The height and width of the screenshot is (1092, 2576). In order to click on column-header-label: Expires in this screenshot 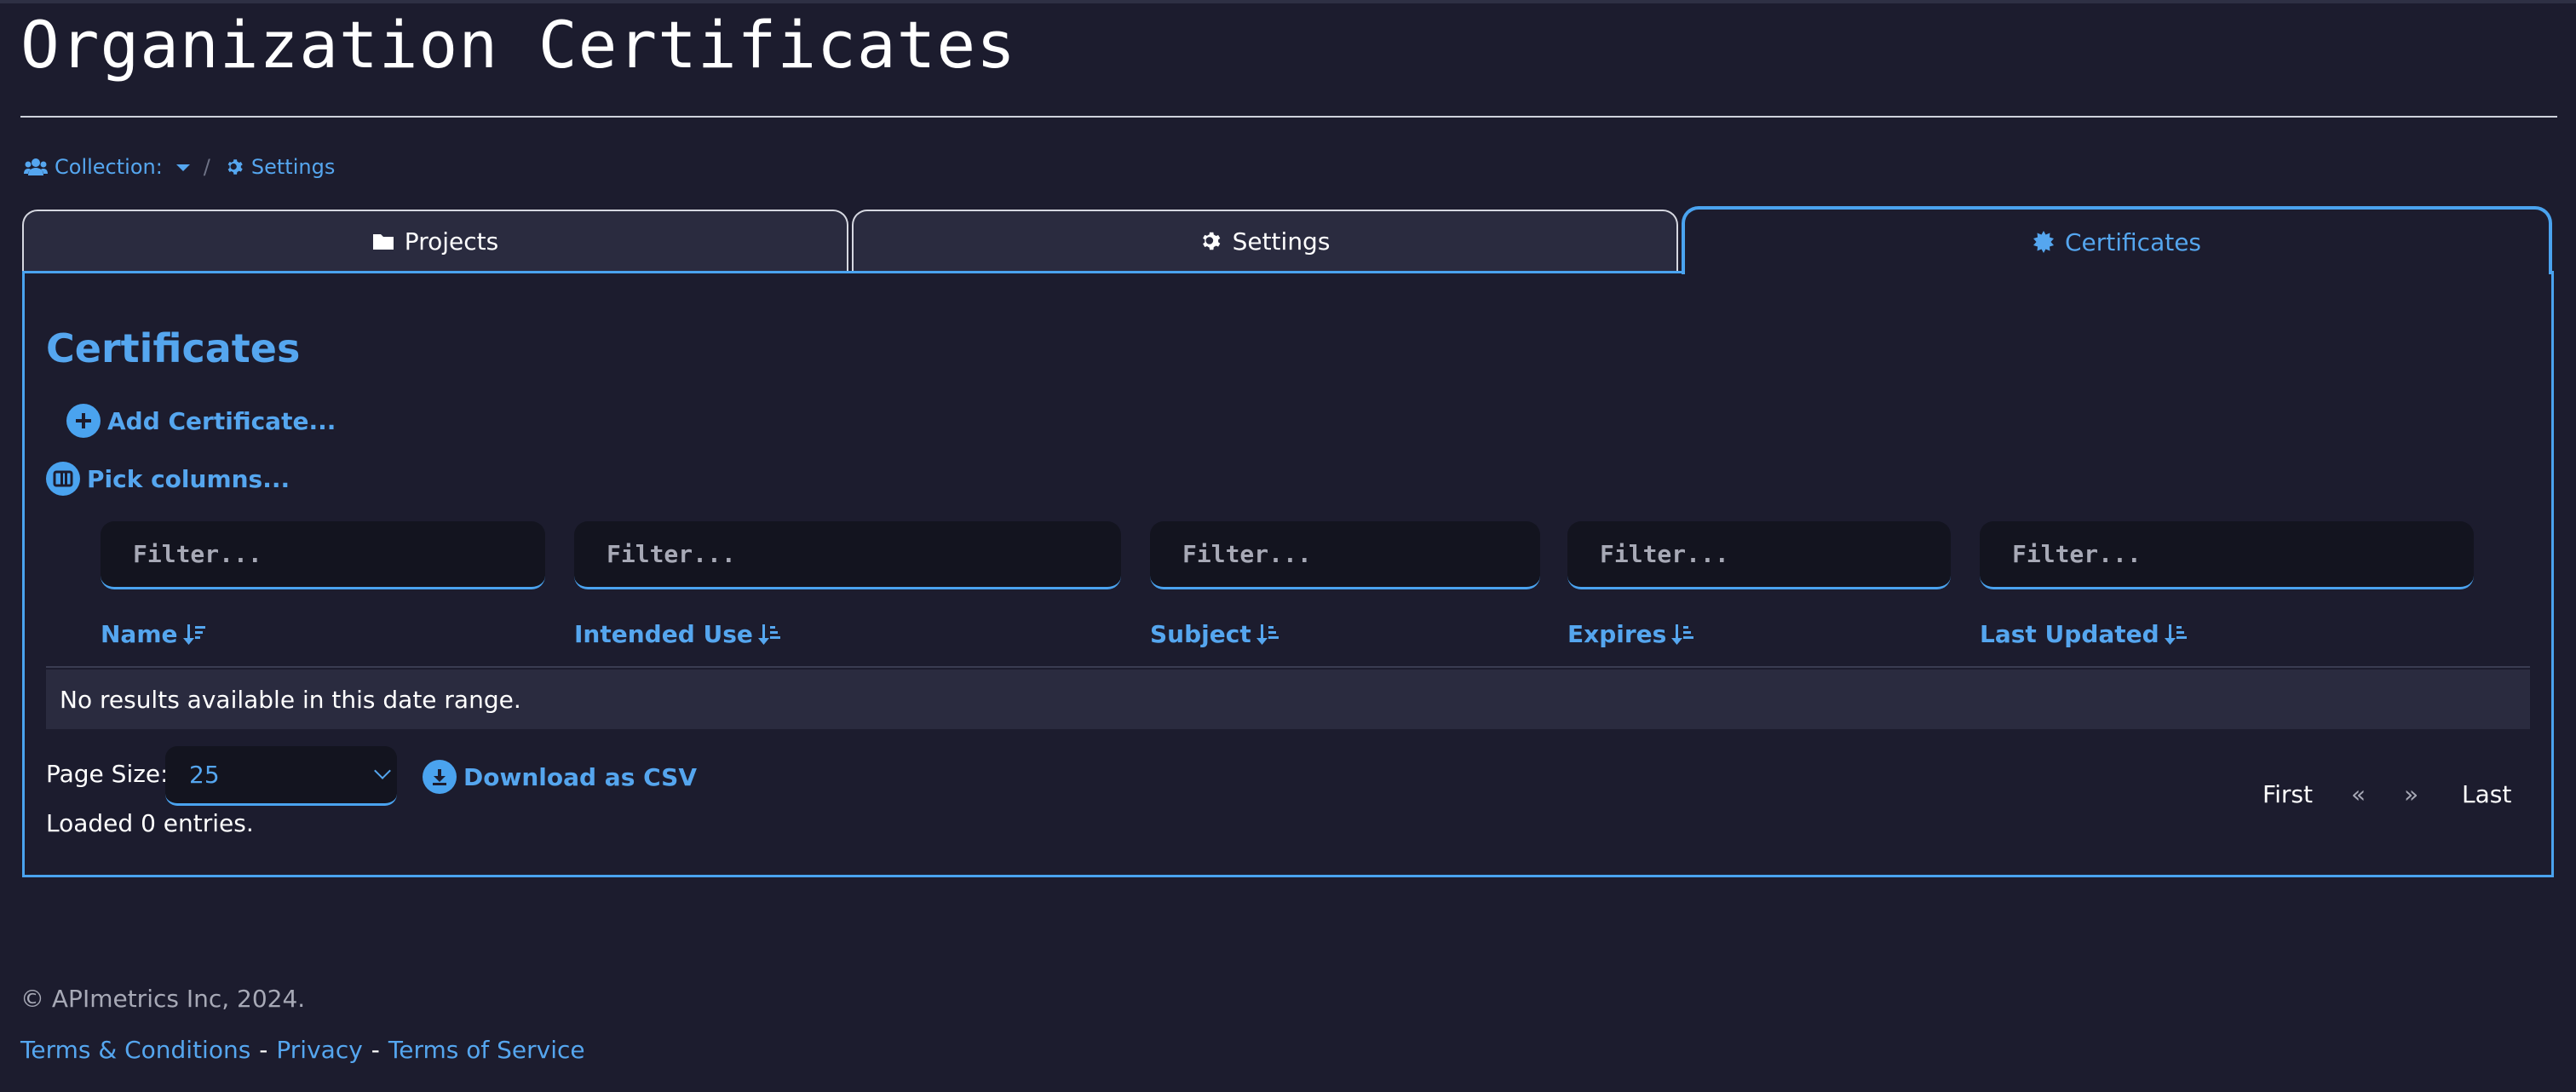, I will do `click(1617, 634)`.